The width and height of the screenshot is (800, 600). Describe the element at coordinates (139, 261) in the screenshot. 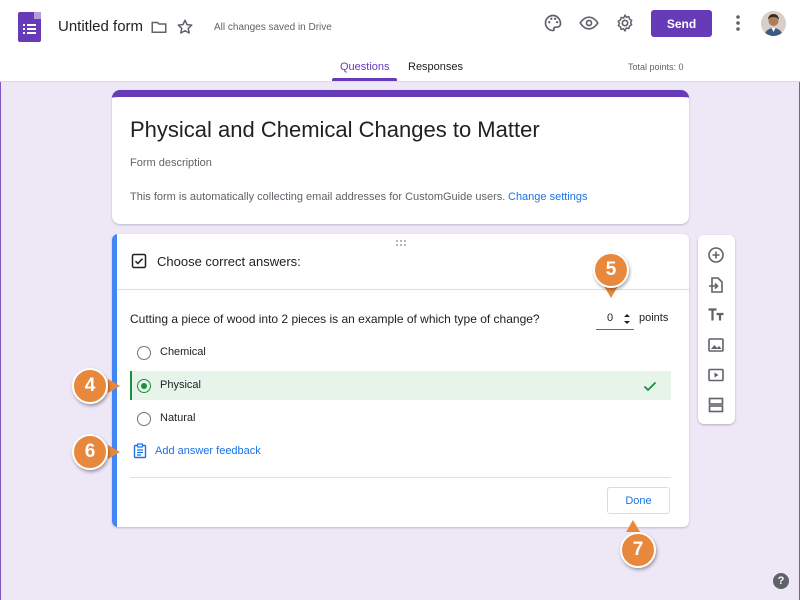

I see `answer-key-checkbox-icon` at that location.